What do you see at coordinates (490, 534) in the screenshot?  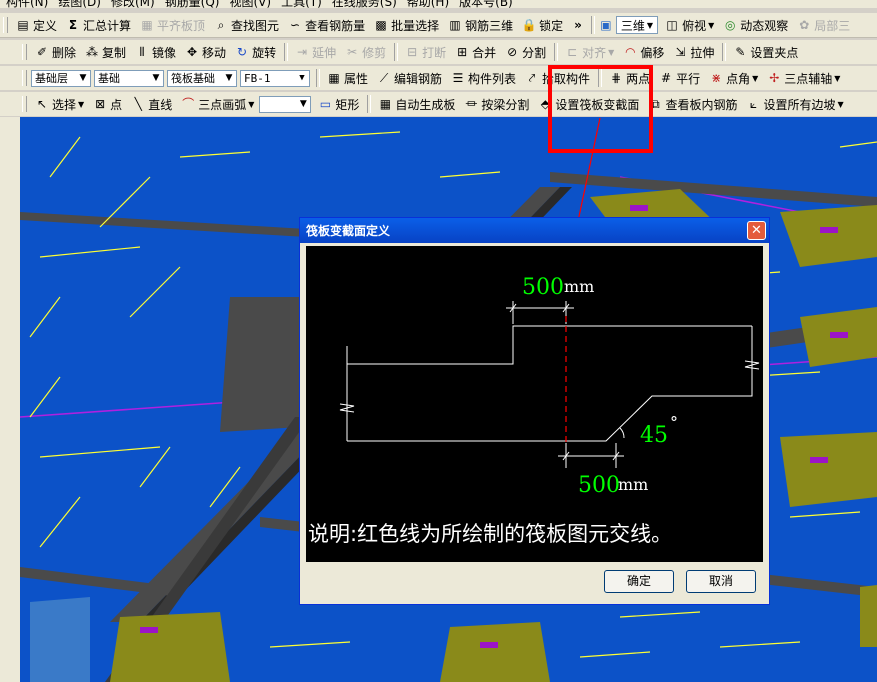 I see `dialog-note: 说明:红色线为所绘制的筏板图元交线。` at bounding box center [490, 534].